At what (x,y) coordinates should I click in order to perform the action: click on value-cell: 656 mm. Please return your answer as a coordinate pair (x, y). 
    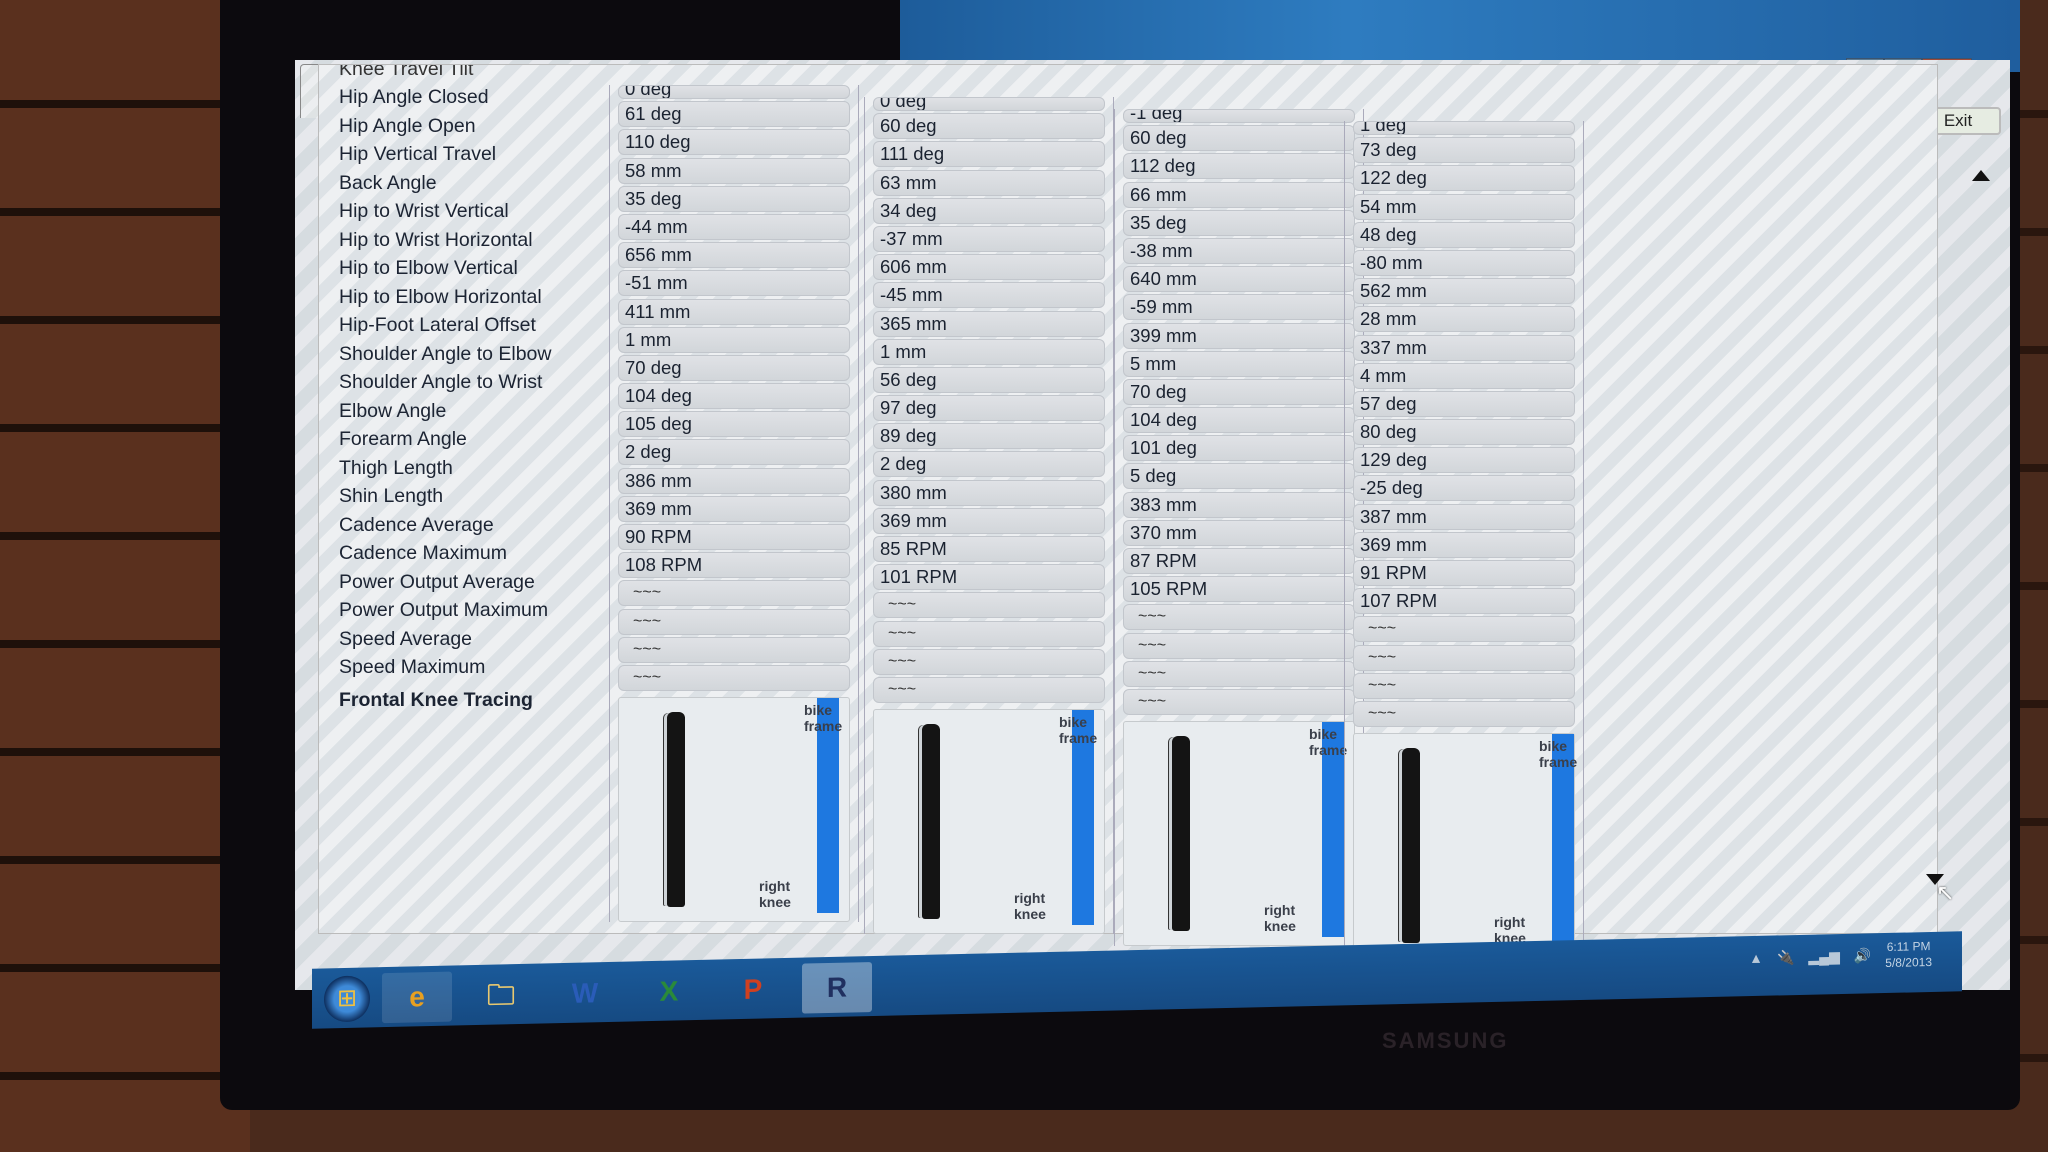
    Looking at the image, I should click on (734, 255).